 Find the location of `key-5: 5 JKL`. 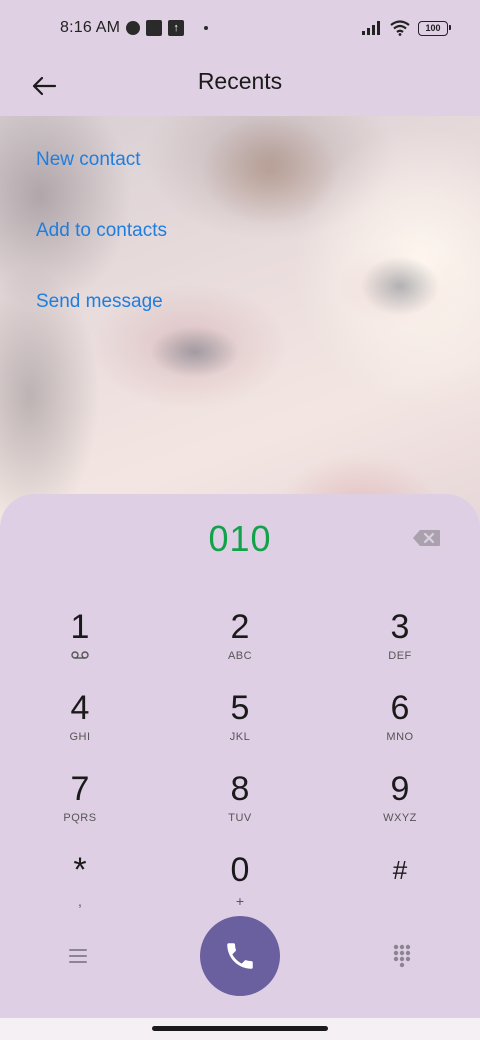

key-5: 5 JKL is located at coordinates (240, 725).